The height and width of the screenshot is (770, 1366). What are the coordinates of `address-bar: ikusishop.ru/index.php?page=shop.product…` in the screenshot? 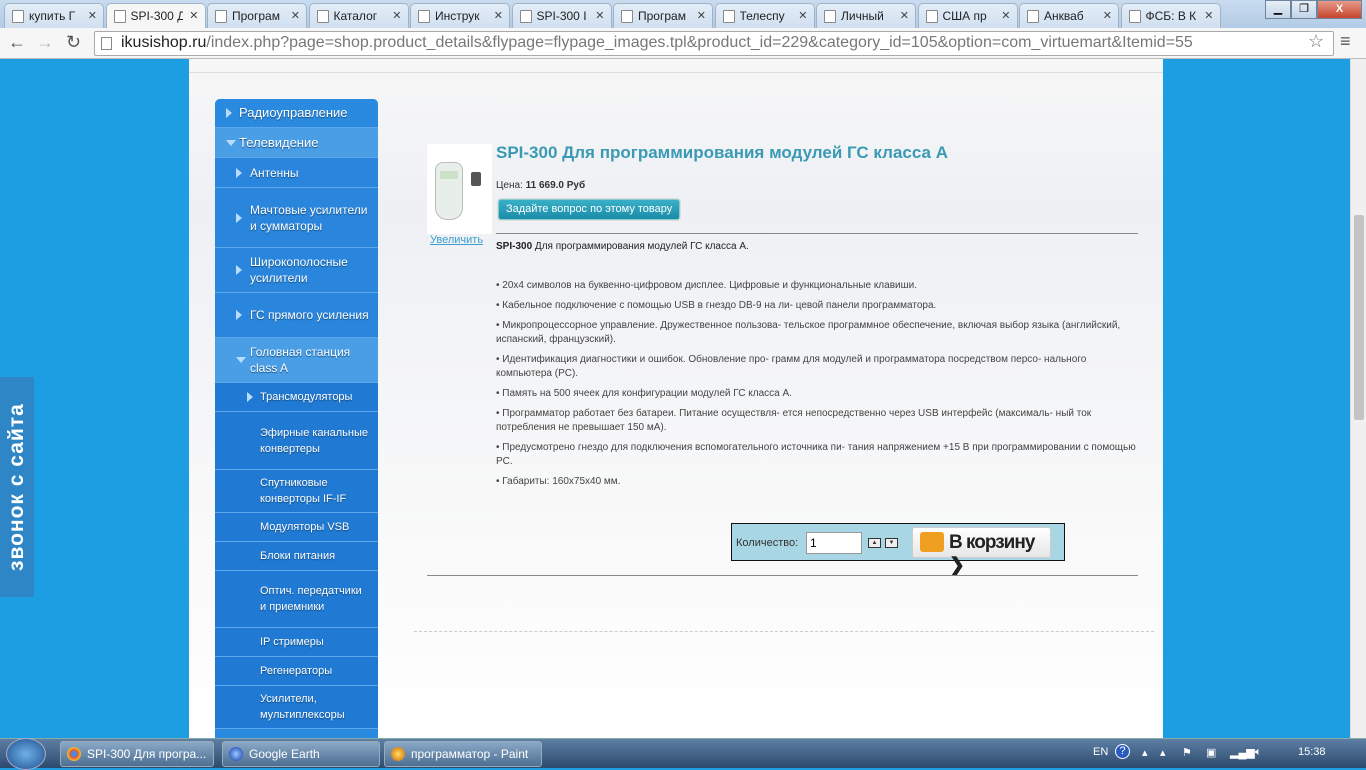 It's located at (714, 43).